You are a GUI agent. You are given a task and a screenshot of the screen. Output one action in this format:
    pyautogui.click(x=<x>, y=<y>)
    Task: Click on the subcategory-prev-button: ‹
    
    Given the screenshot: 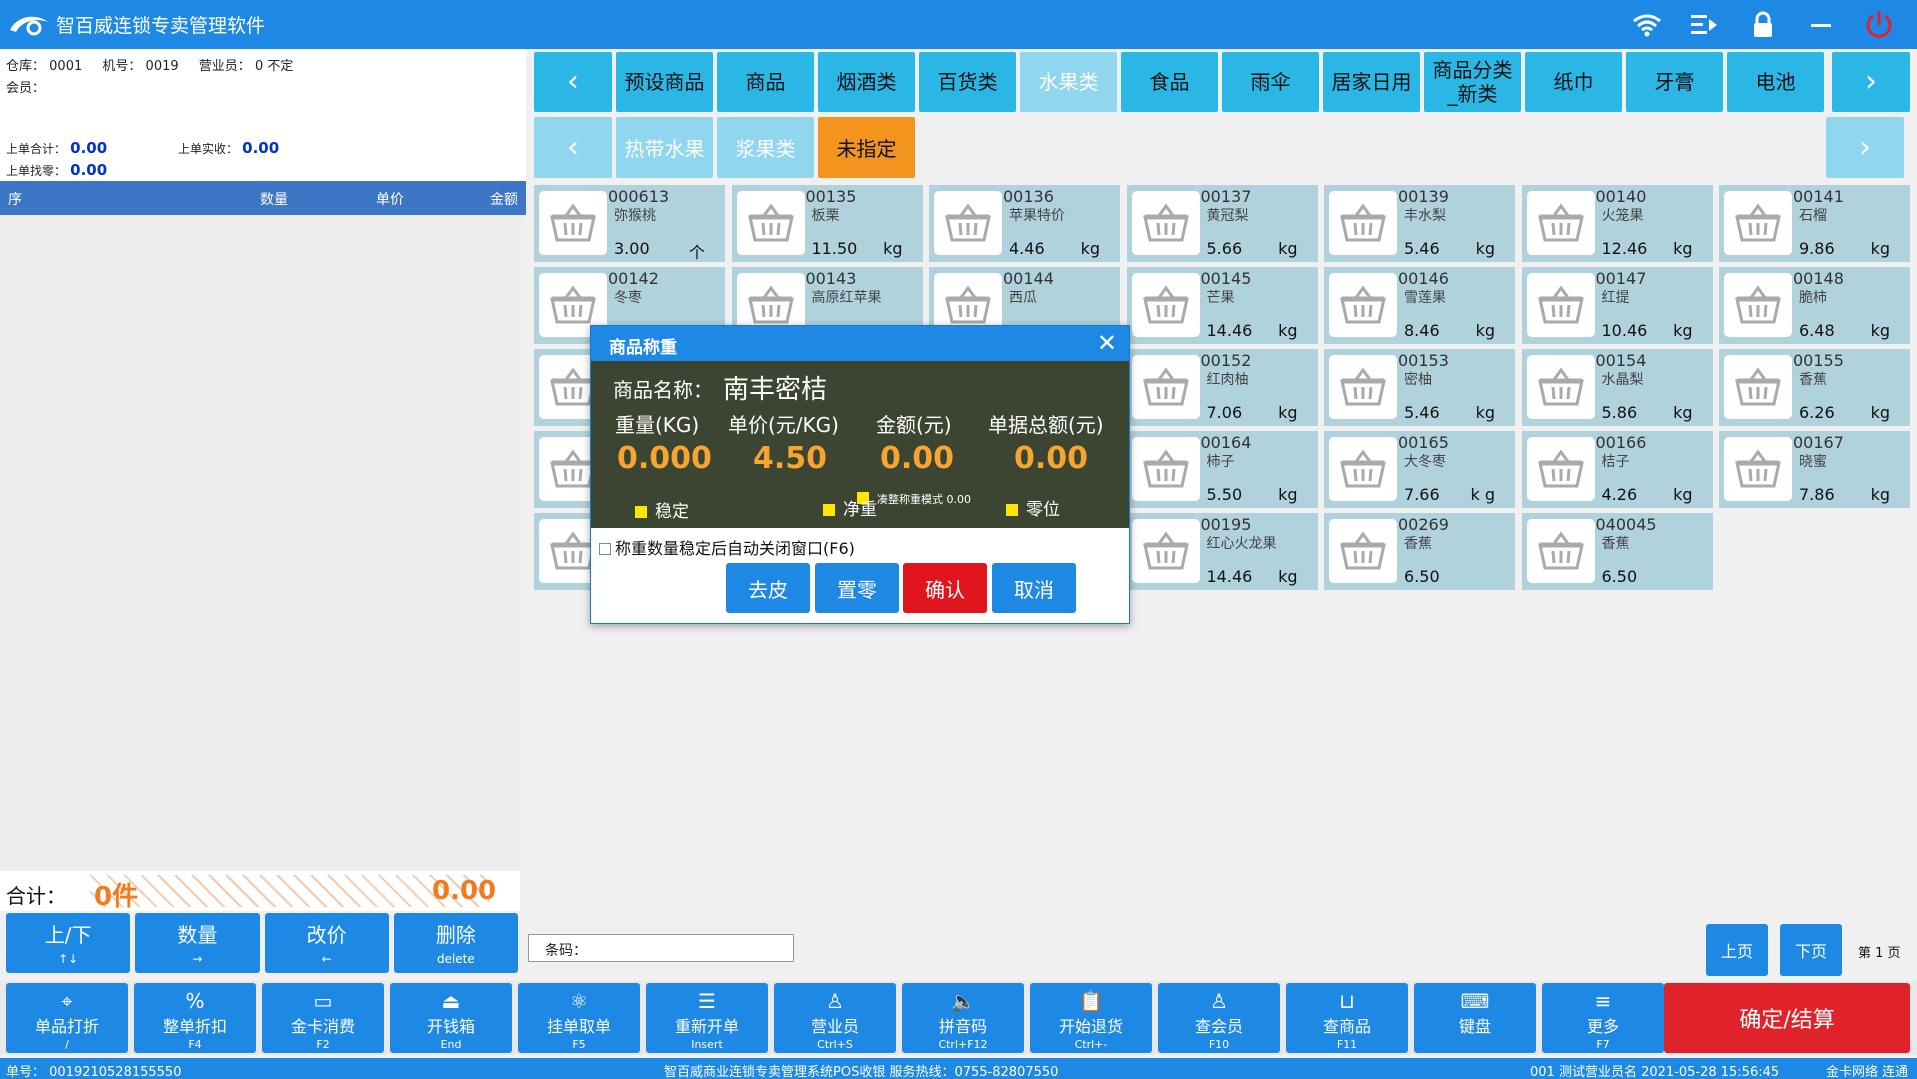 What is the action you would take?
    pyautogui.click(x=573, y=147)
    